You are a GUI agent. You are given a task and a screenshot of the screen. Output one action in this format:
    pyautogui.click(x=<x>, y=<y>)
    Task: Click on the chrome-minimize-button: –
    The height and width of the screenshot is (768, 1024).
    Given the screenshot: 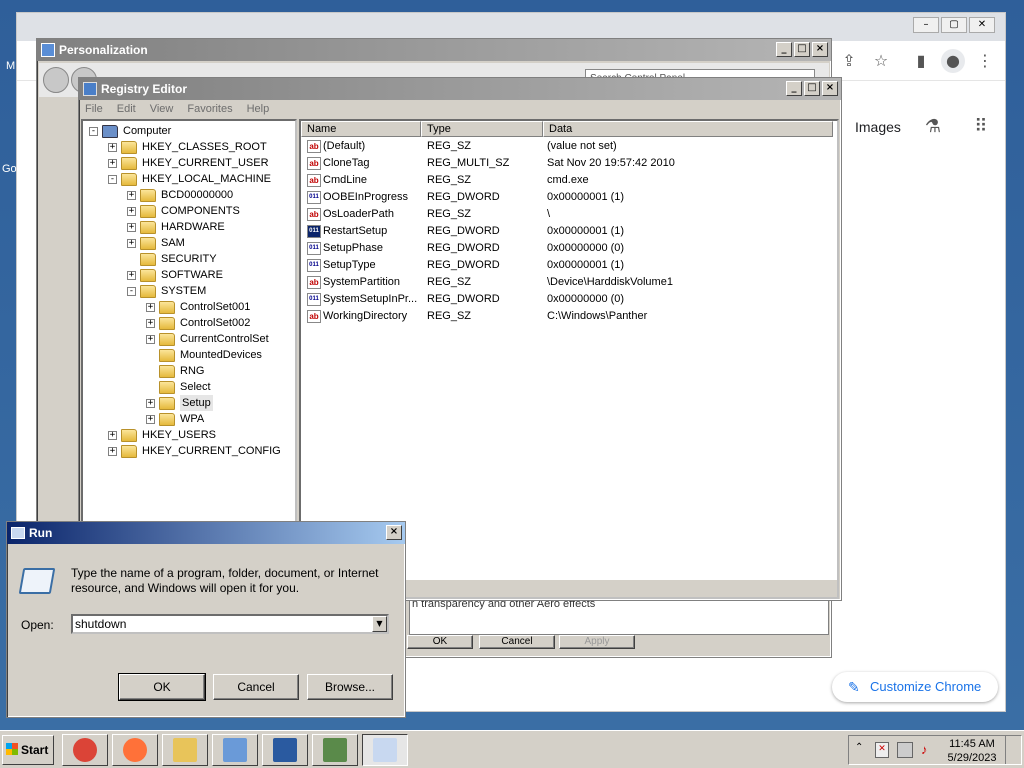 What is the action you would take?
    pyautogui.click(x=926, y=25)
    